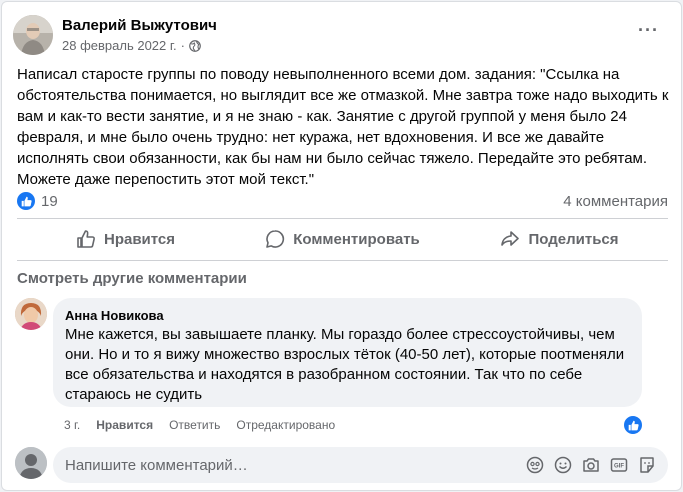 This screenshot has width=683, height=492. Describe the element at coordinates (139, 239) in the screenshot. I see `like-button-label: Нравится` at that location.